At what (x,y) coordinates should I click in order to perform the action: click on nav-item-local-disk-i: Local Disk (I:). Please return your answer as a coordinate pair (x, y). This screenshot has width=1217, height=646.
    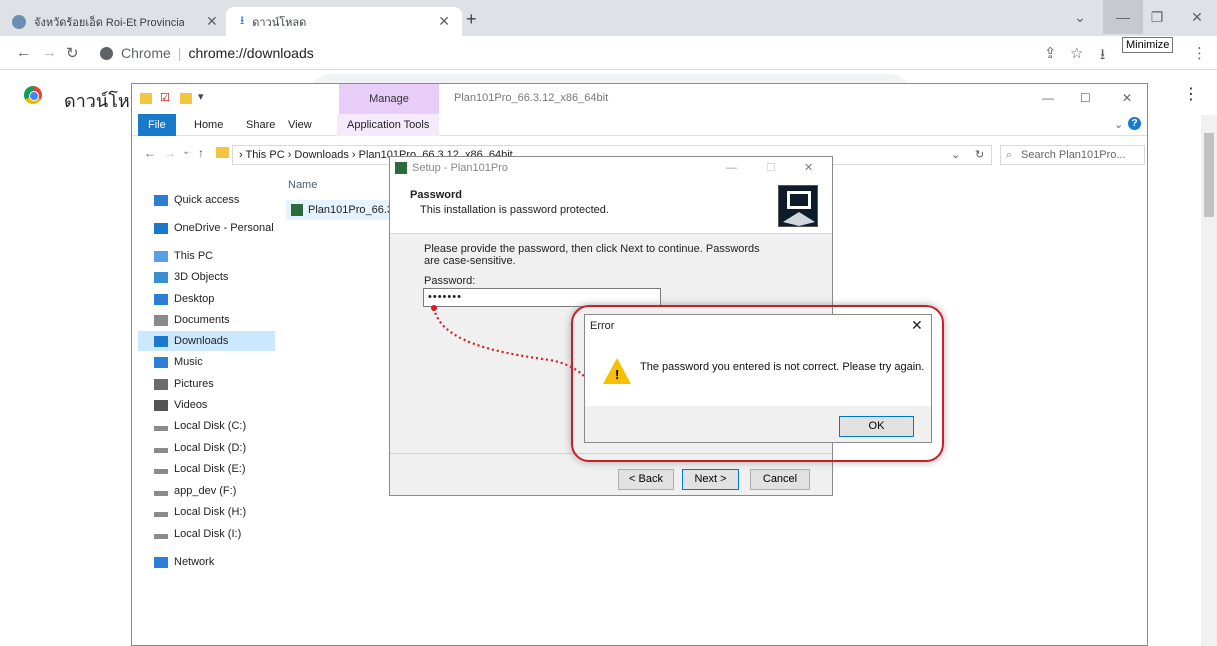
    Looking at the image, I should click on (197, 534).